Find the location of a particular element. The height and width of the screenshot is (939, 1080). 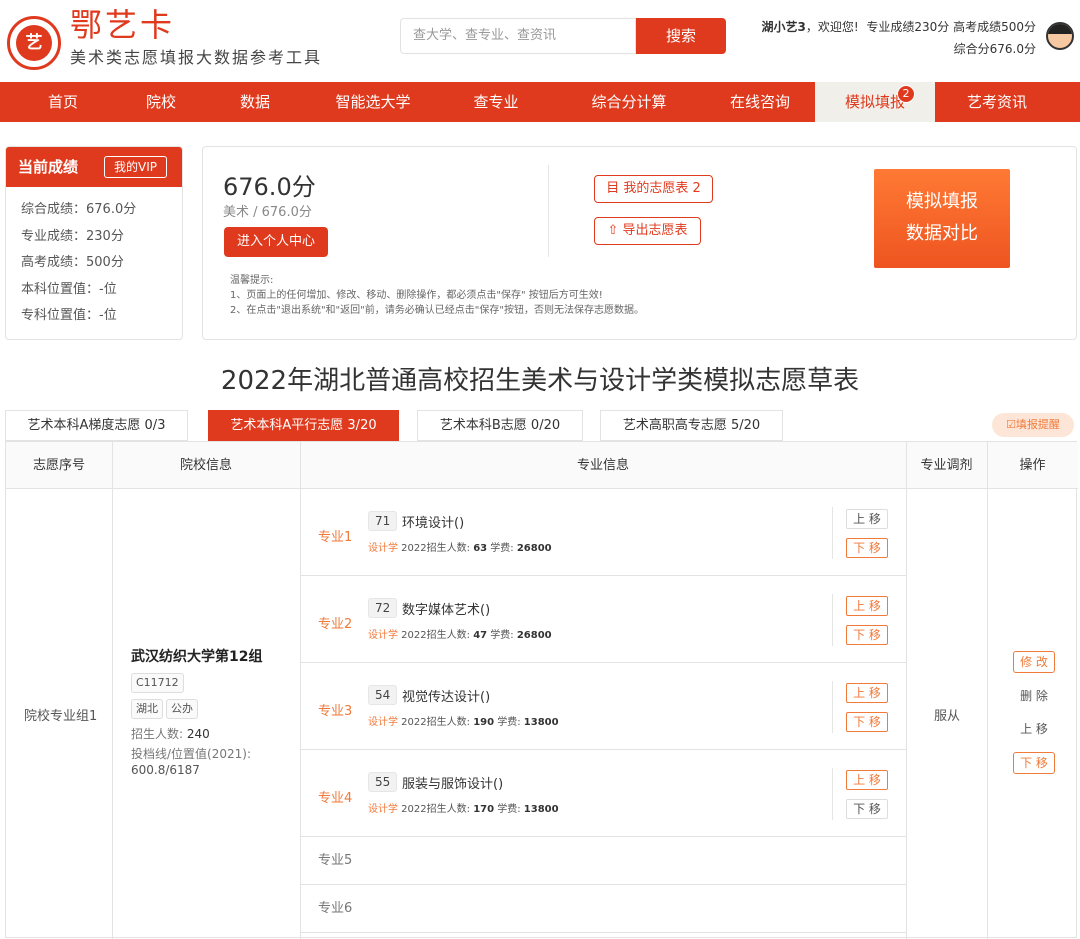

group-move-down-button: 下 移 is located at coordinates (1034, 763).